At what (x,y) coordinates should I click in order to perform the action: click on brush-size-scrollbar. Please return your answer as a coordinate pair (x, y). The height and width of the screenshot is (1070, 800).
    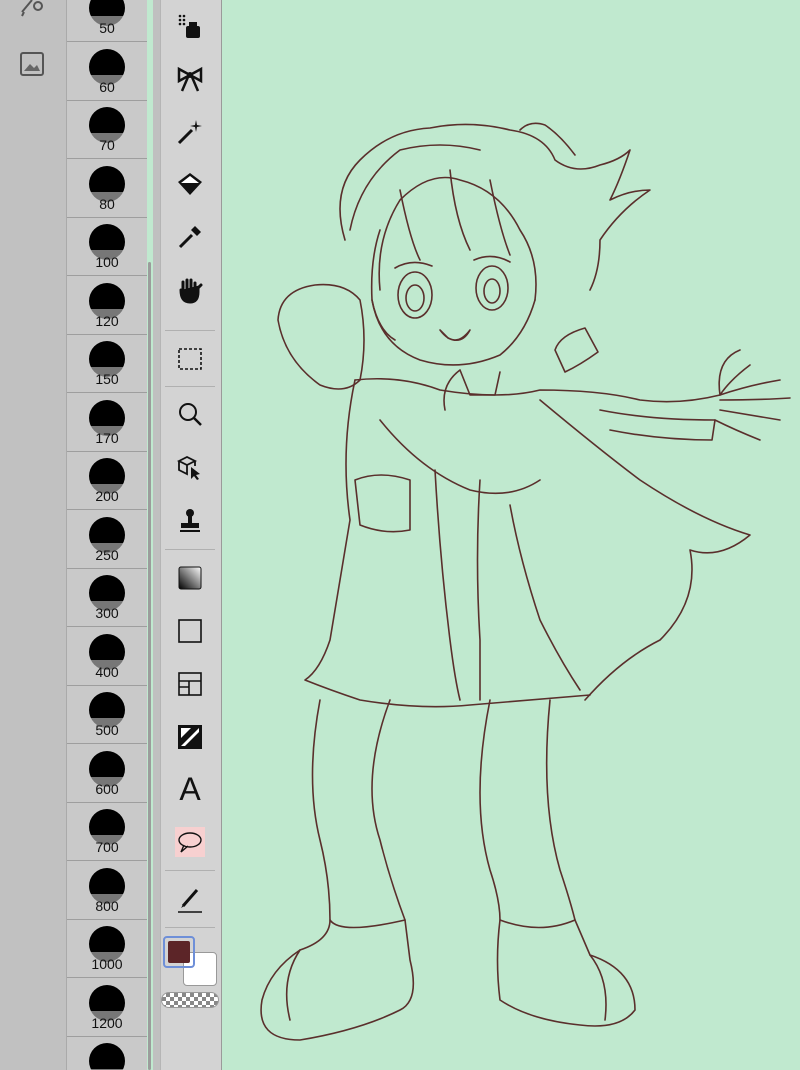
    Looking at the image, I should click on (149, 666).